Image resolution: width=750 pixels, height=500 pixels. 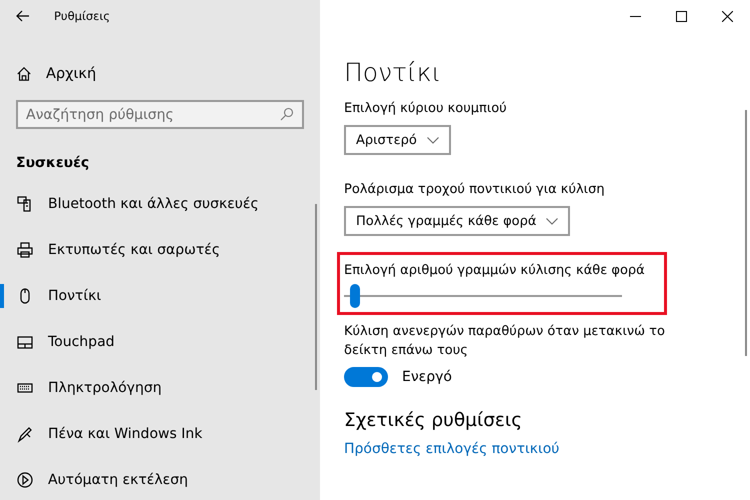 What do you see at coordinates (425, 109) in the screenshot?
I see `setting-label: Επιλογή κύριου κουμπιού` at bounding box center [425, 109].